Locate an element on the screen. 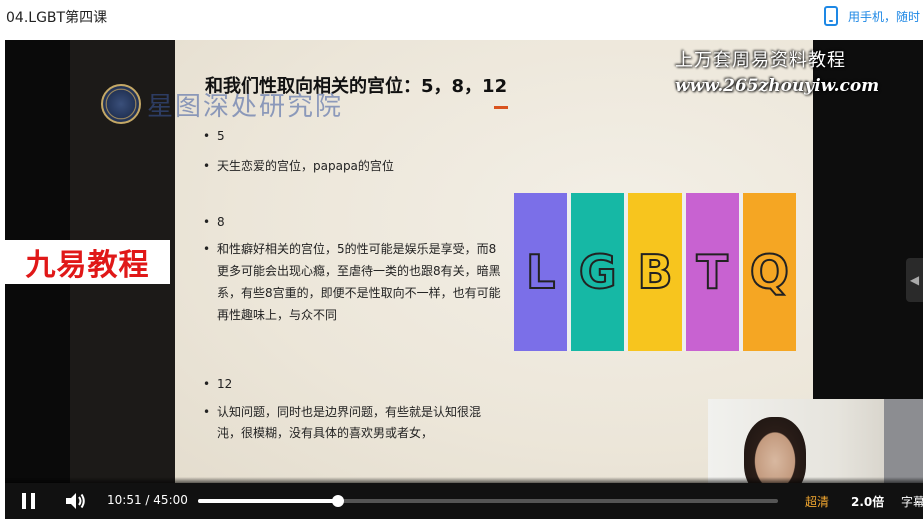 The width and height of the screenshot is (923, 519). control-bar: 10:51 / 45:00 超清 2.0倍 字幕 is located at coordinates (464, 498).